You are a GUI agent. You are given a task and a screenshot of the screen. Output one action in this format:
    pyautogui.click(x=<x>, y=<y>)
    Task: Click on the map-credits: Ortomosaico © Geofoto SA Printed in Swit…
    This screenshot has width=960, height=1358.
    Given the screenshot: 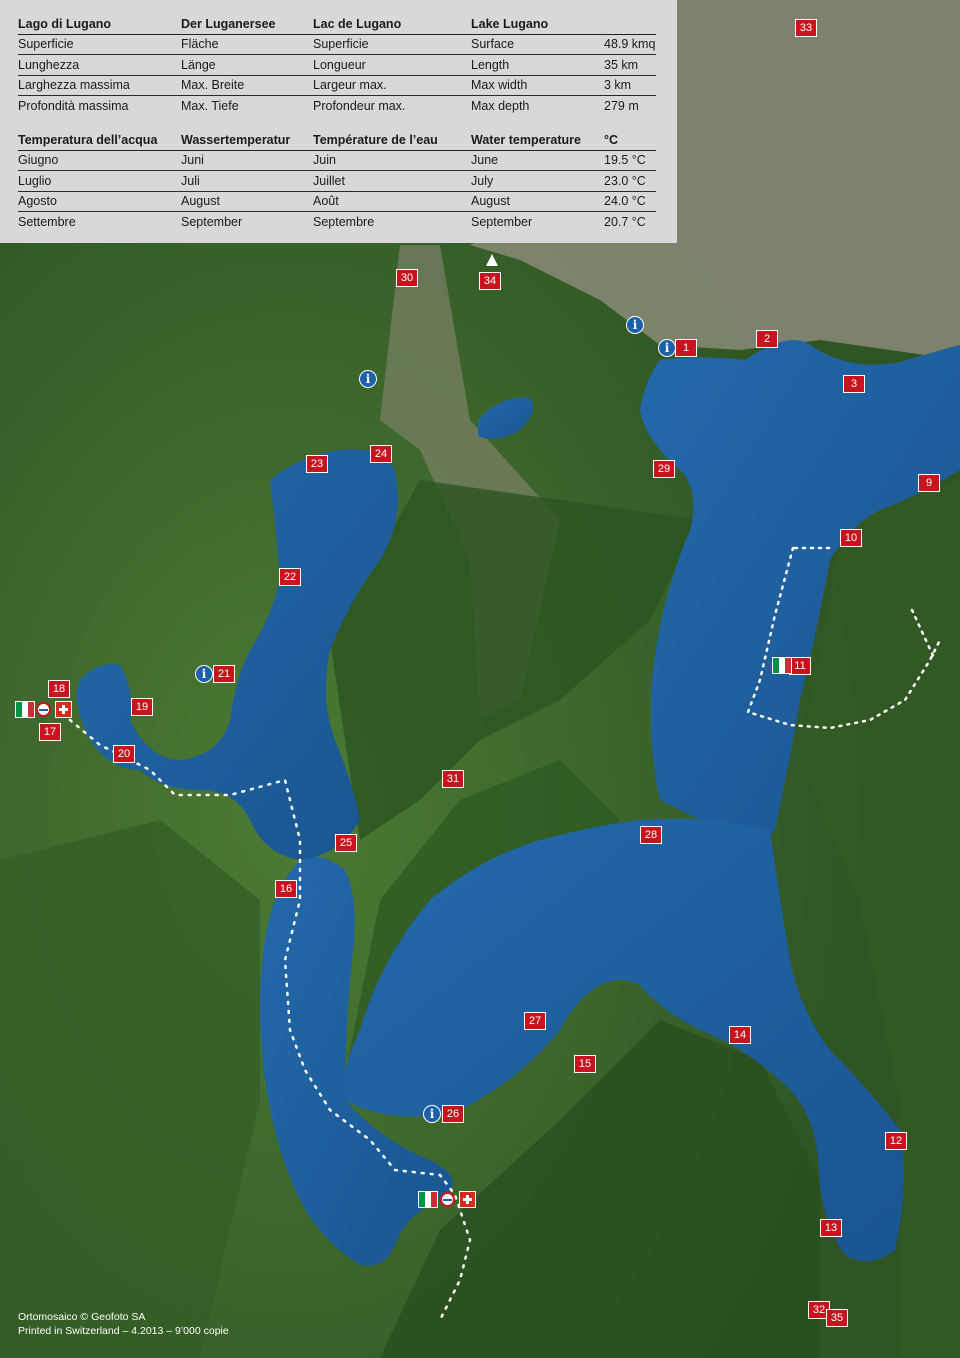 What is the action you would take?
    pyautogui.click(x=123, y=1324)
    